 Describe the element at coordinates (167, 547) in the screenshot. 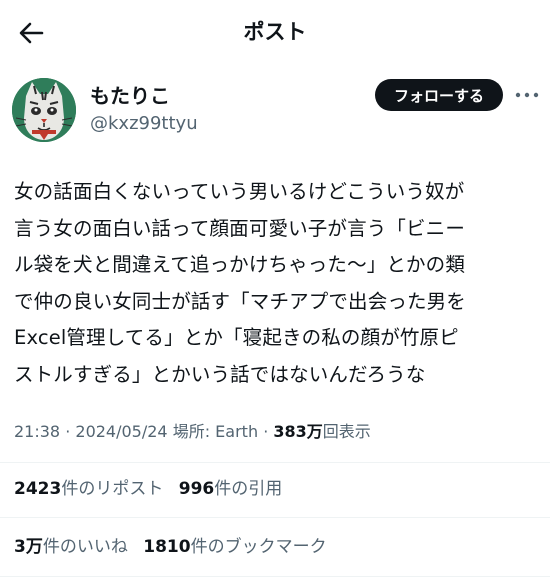

I see `bookmarks-count: 1810` at that location.